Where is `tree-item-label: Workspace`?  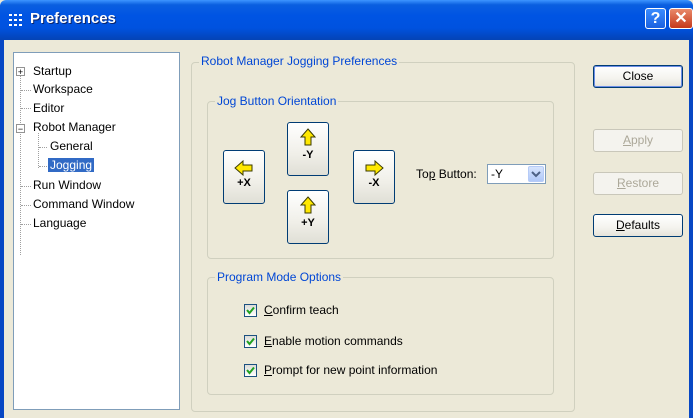 tree-item-label: Workspace is located at coordinates (63, 89).